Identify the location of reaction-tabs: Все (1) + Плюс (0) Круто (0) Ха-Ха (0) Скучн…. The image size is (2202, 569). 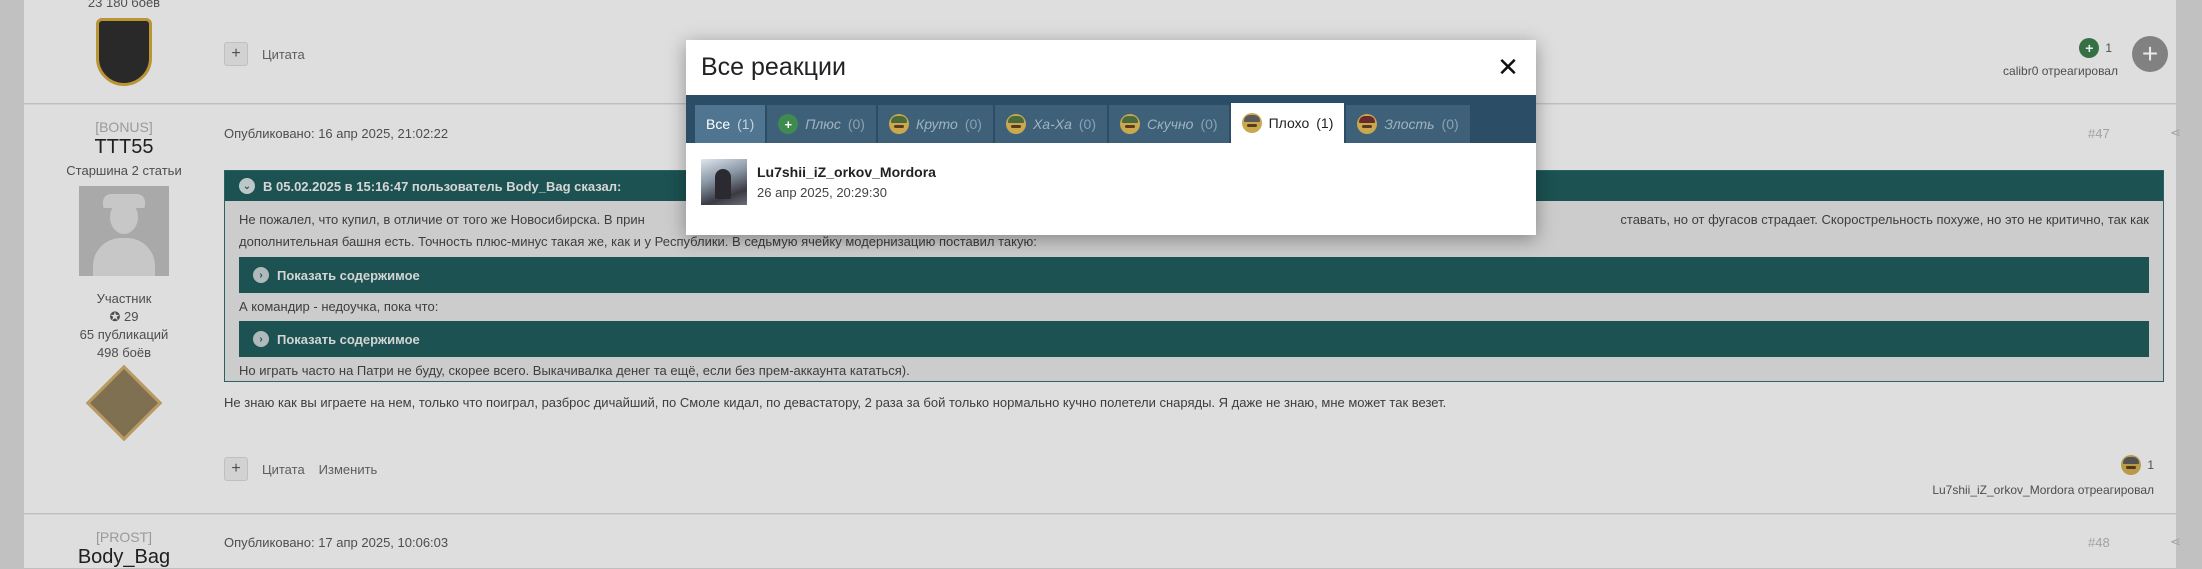
(1111, 119).